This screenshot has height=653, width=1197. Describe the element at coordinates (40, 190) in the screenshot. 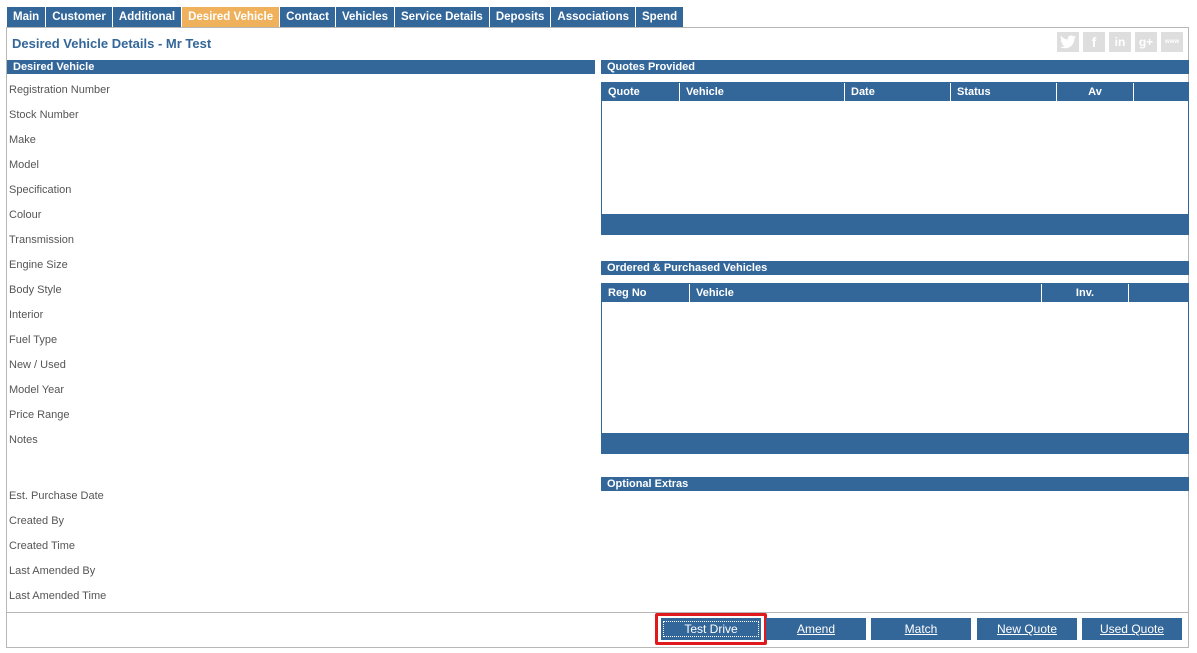

I see `field-specification: Specification` at that location.